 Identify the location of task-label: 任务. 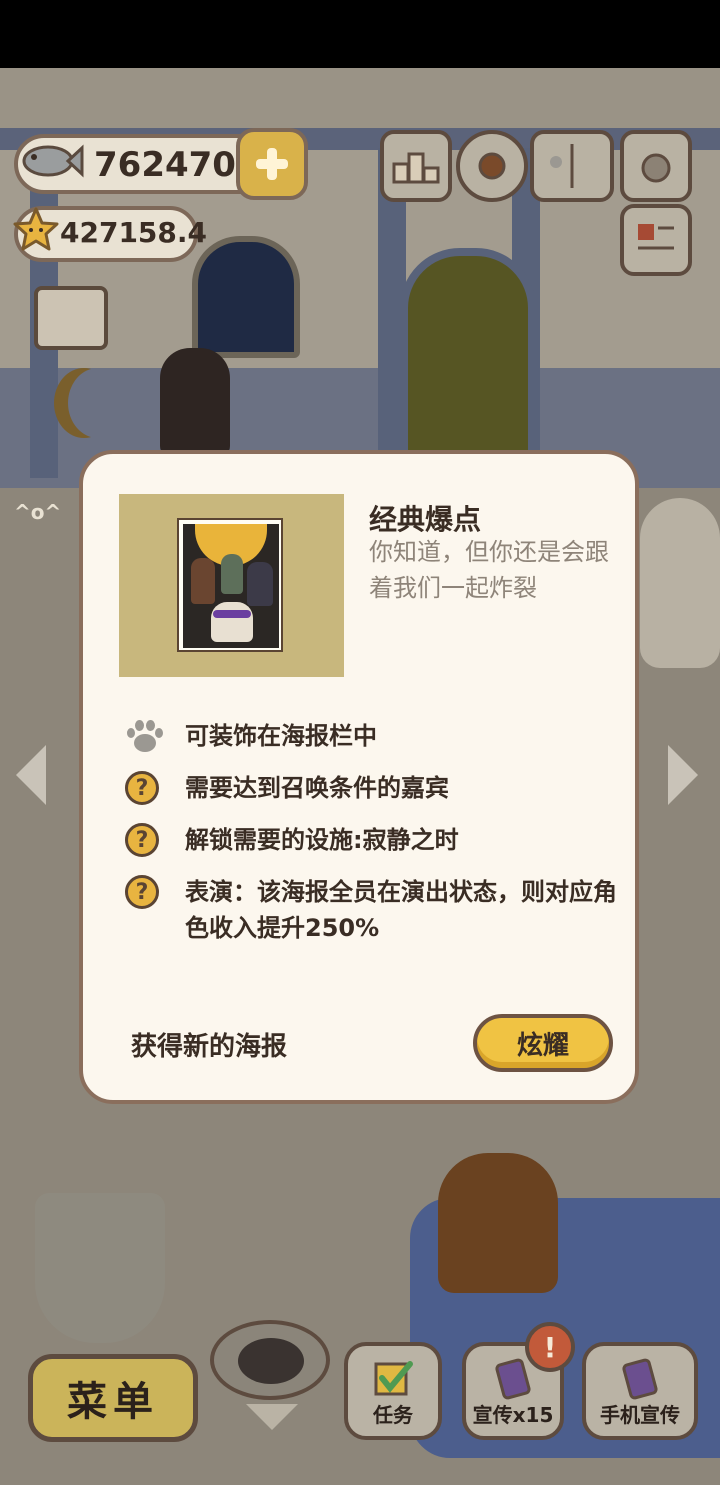
(393, 1415).